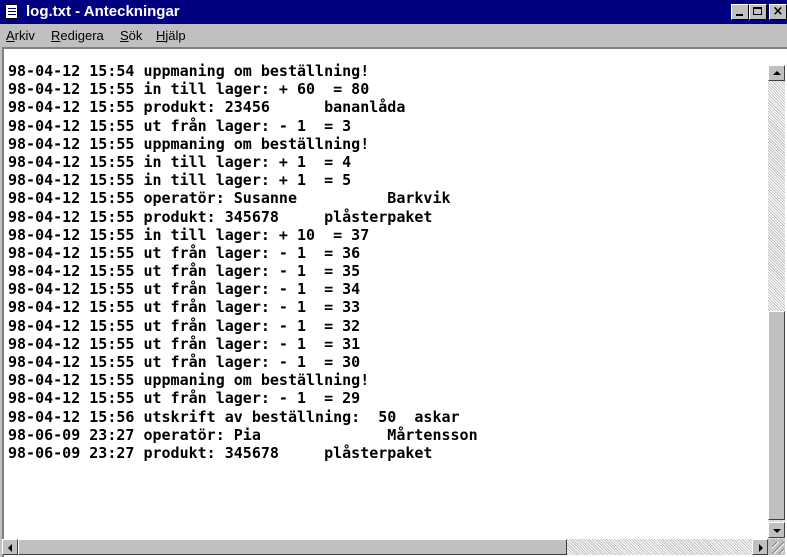 This screenshot has width=787, height=557. I want to click on menu-hjalp-accel: H, so click(161, 35).